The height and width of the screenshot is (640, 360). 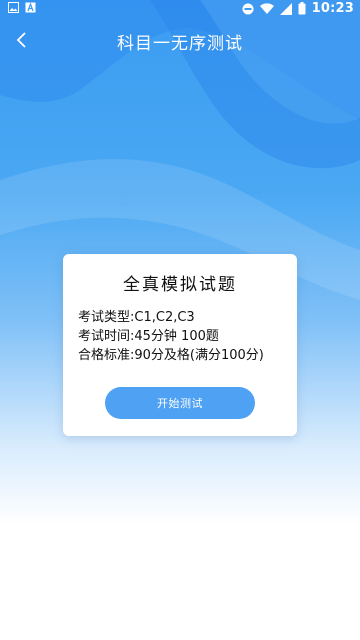 I want to click on title-bar: 科目一无序测试, so click(x=180, y=41).